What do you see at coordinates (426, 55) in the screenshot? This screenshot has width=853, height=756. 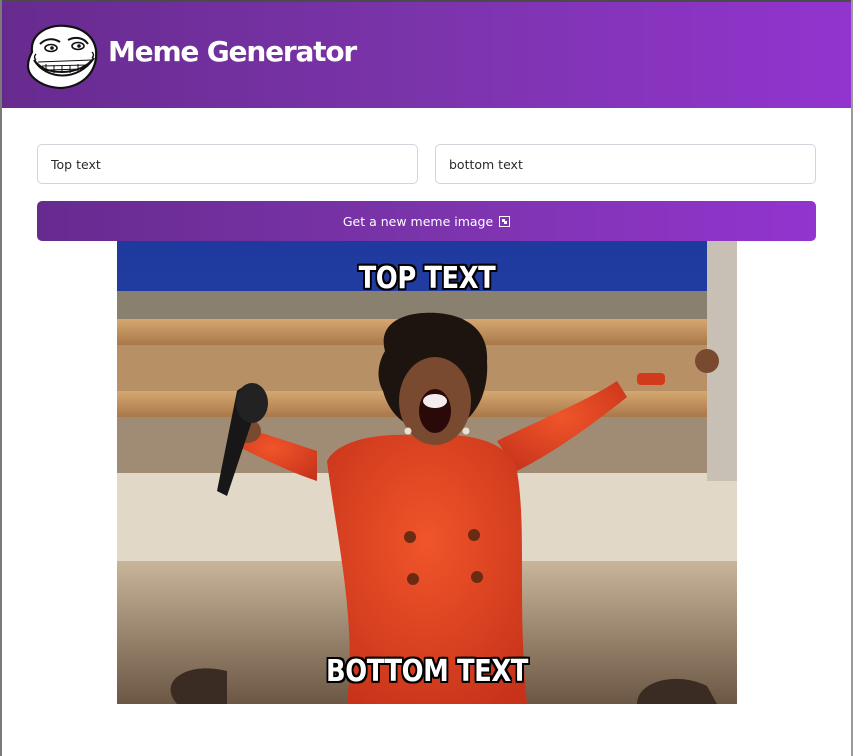 I see `app-header: Meme Generator` at bounding box center [426, 55].